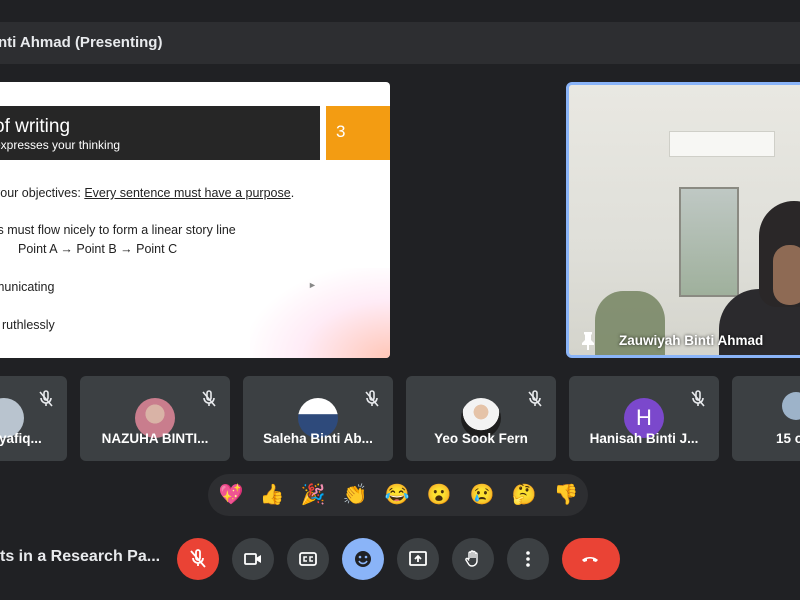  What do you see at coordinates (791, 406) in the screenshot?
I see `participant-avatar` at bounding box center [791, 406].